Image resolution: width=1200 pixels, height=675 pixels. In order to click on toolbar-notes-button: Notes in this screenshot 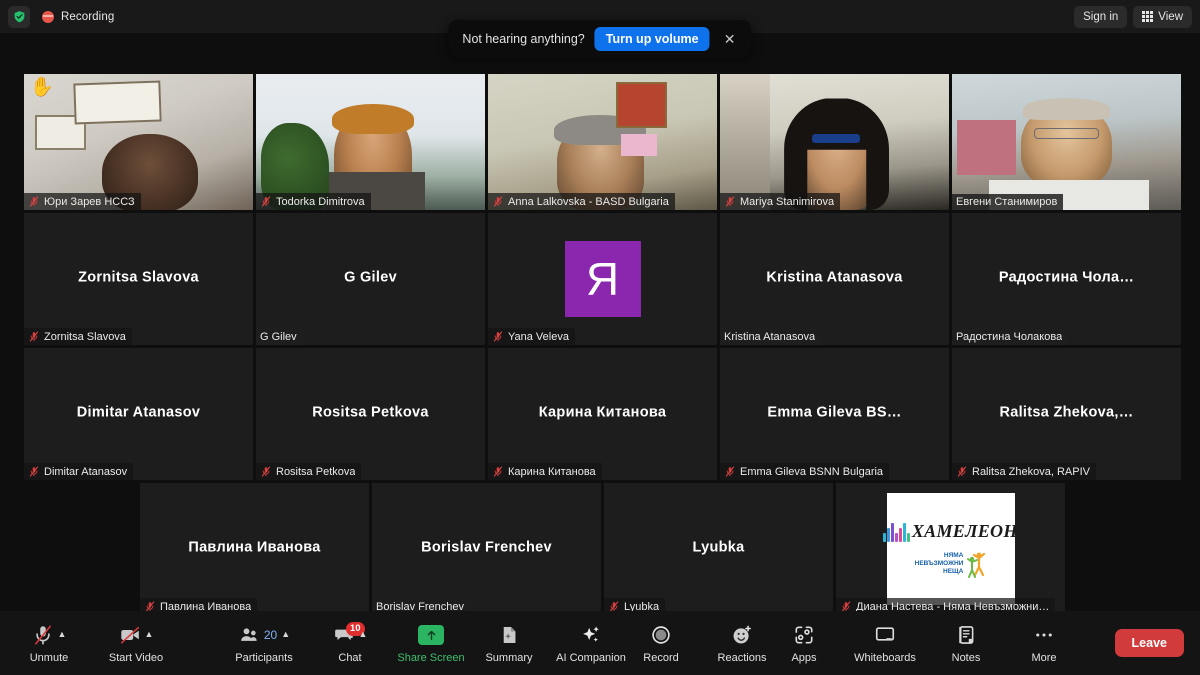, I will do `click(966, 643)`.